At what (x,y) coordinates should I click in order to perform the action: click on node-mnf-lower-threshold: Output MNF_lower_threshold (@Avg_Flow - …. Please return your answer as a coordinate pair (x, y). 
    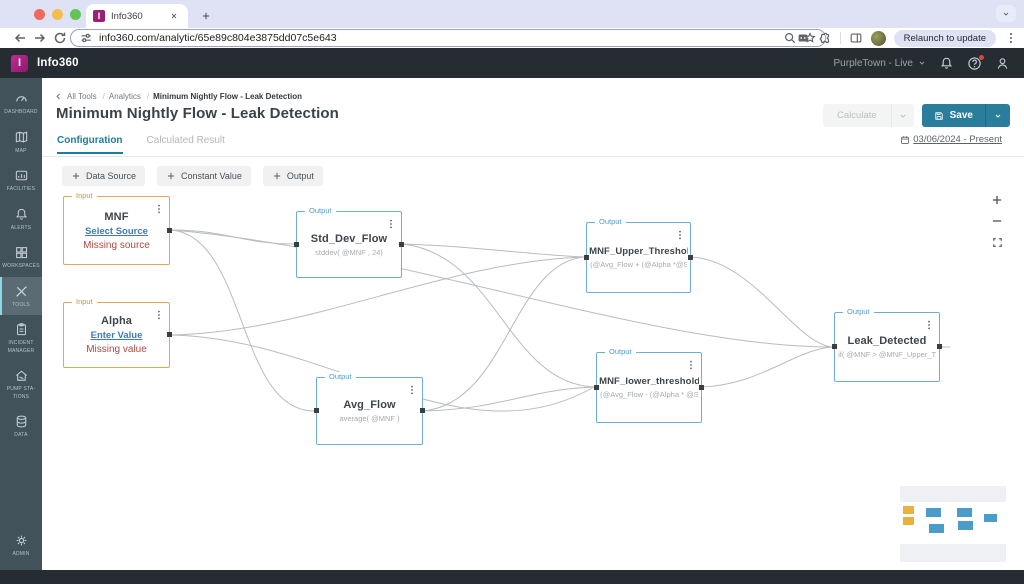
    Looking at the image, I should click on (649, 385).